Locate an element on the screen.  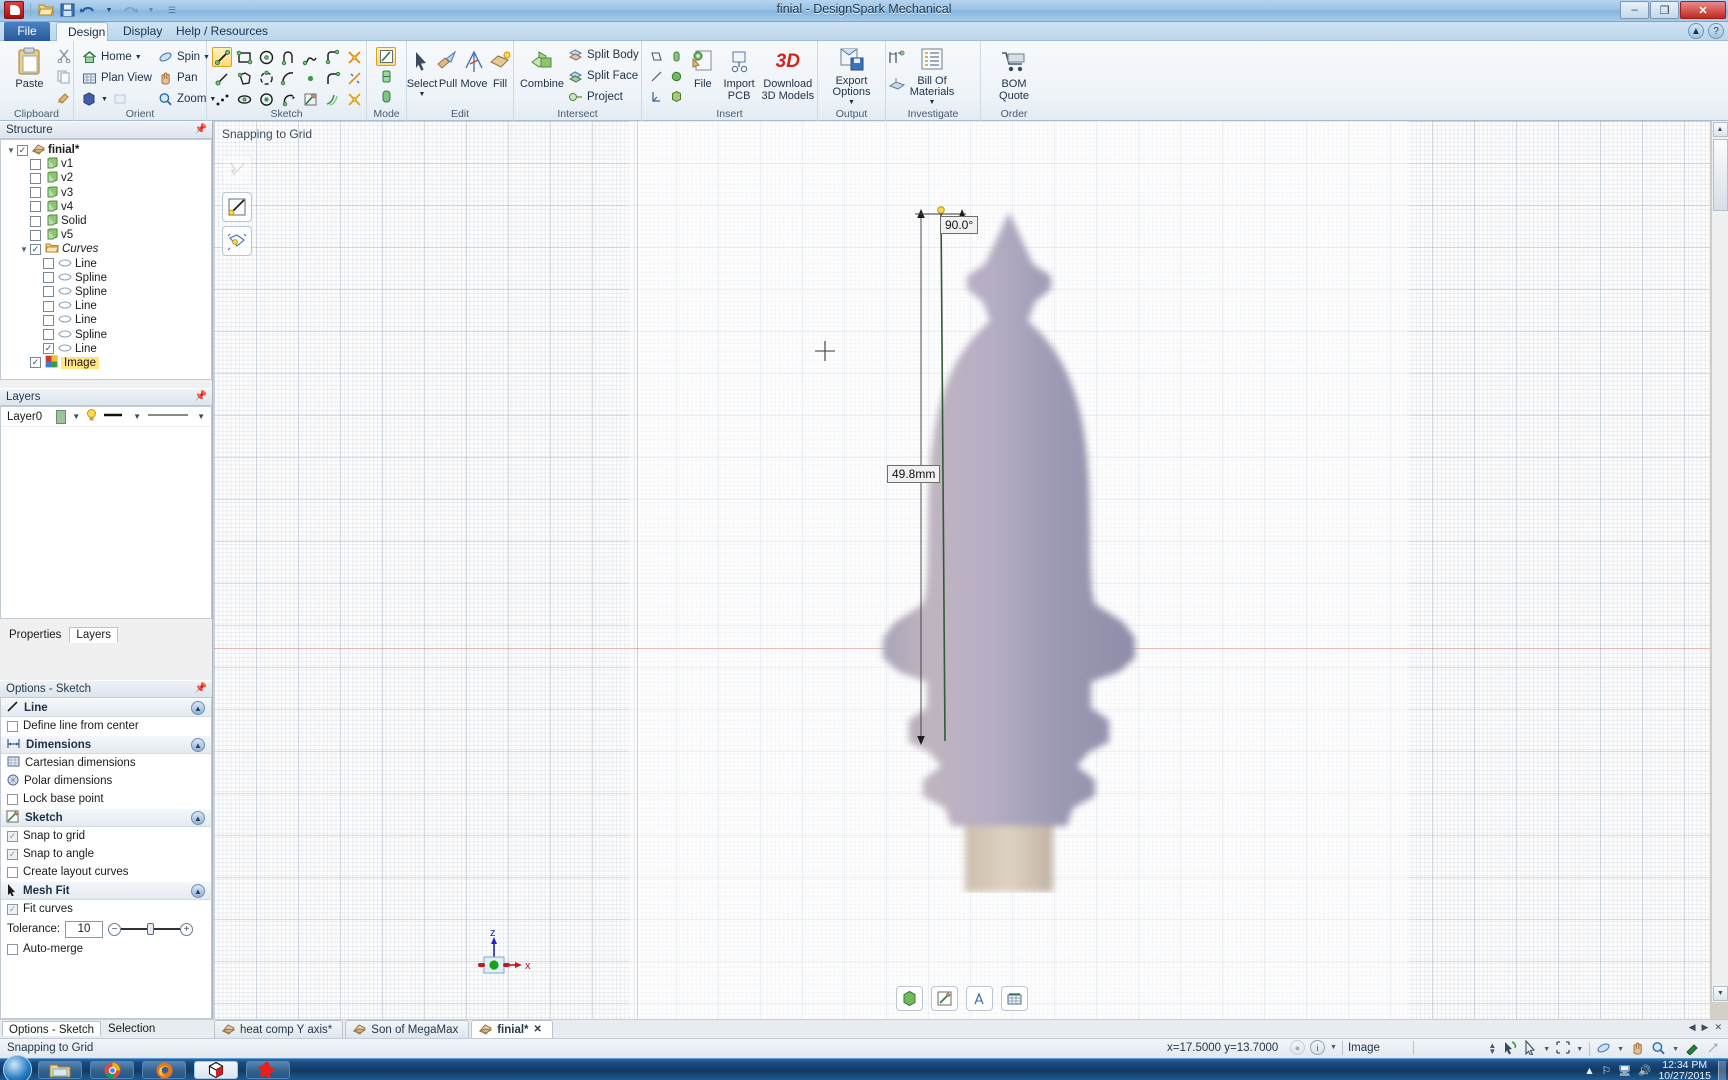
structure-tree-item: Line is located at coordinates (106, 306).